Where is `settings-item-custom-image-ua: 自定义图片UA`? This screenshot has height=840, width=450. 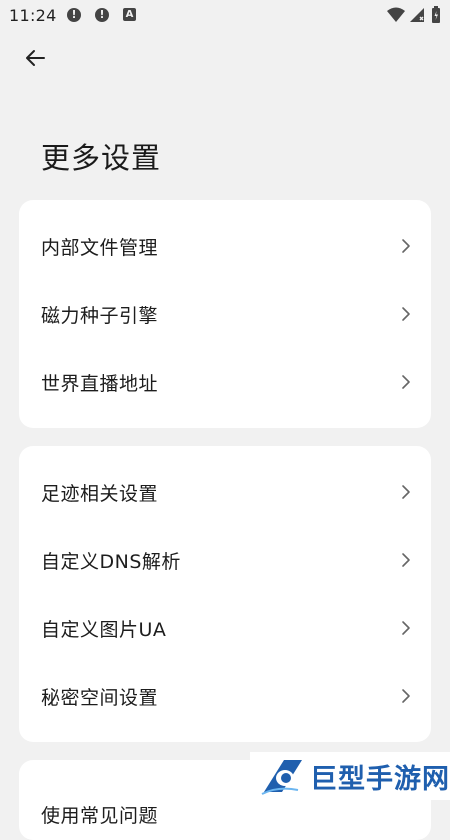
settings-item-custom-image-ua: 自定义图片UA is located at coordinates (225, 628).